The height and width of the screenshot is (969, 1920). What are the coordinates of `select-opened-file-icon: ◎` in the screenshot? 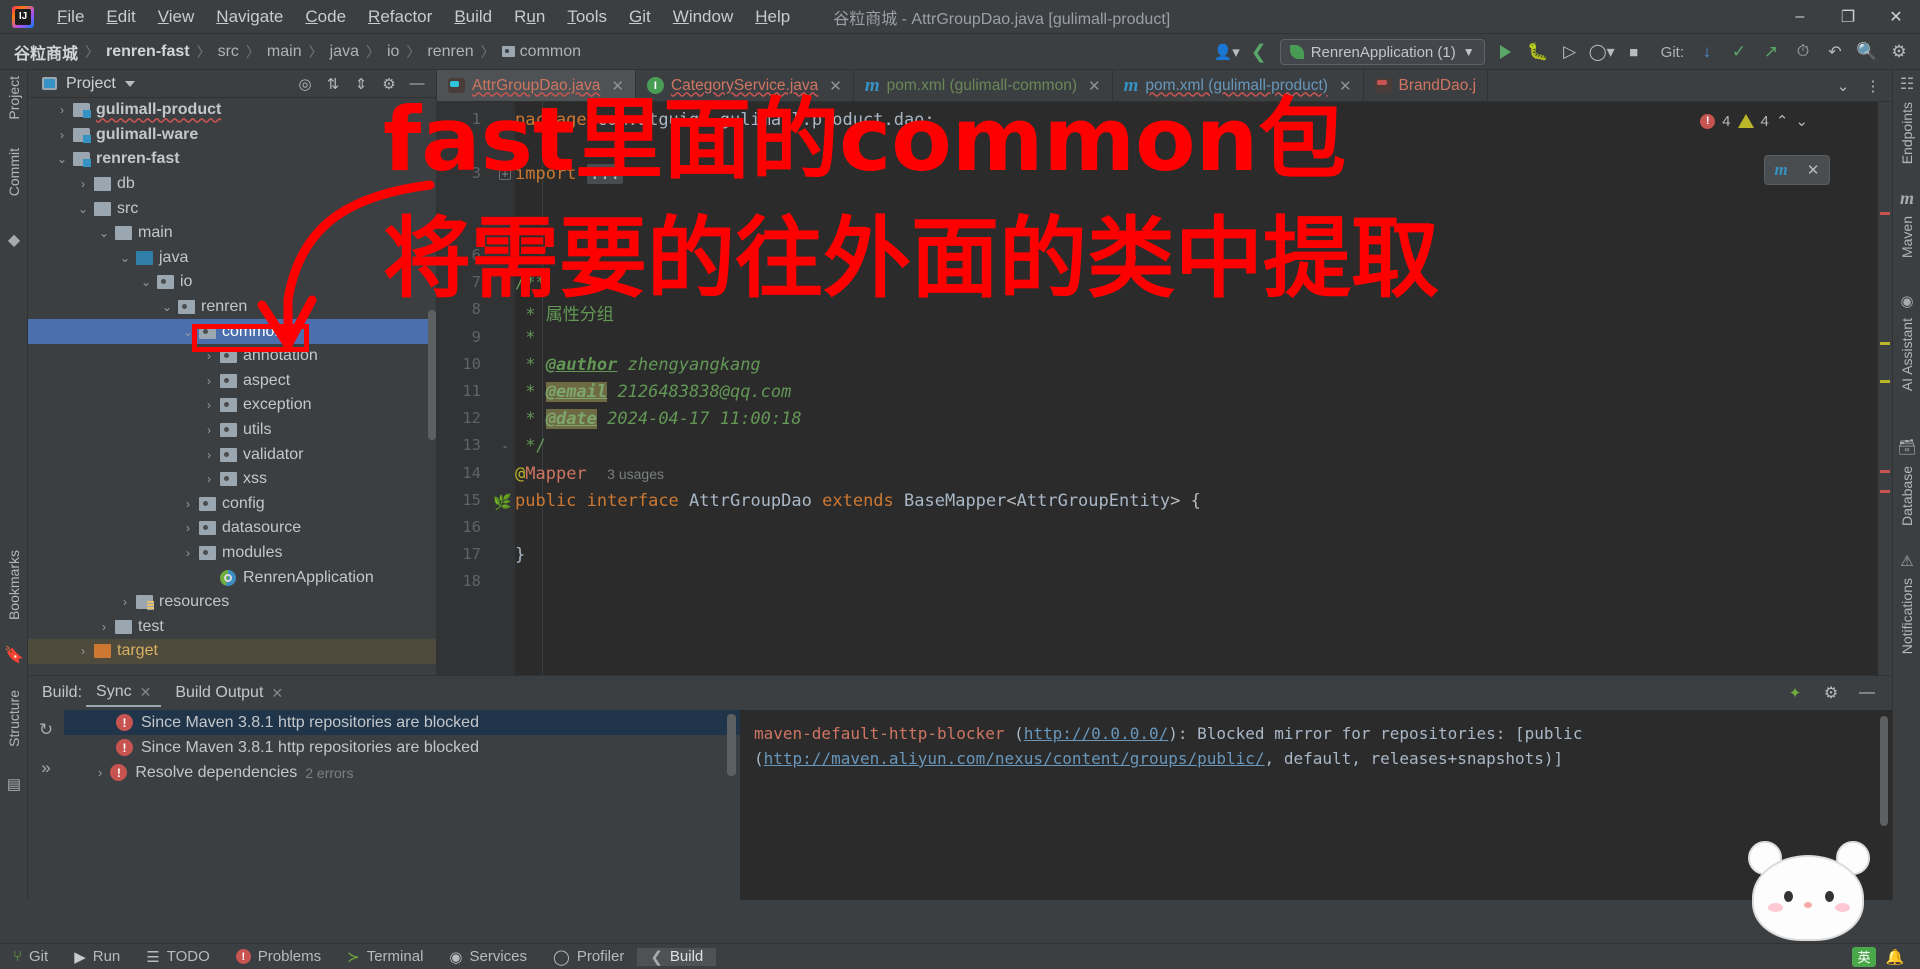 It's located at (305, 84).